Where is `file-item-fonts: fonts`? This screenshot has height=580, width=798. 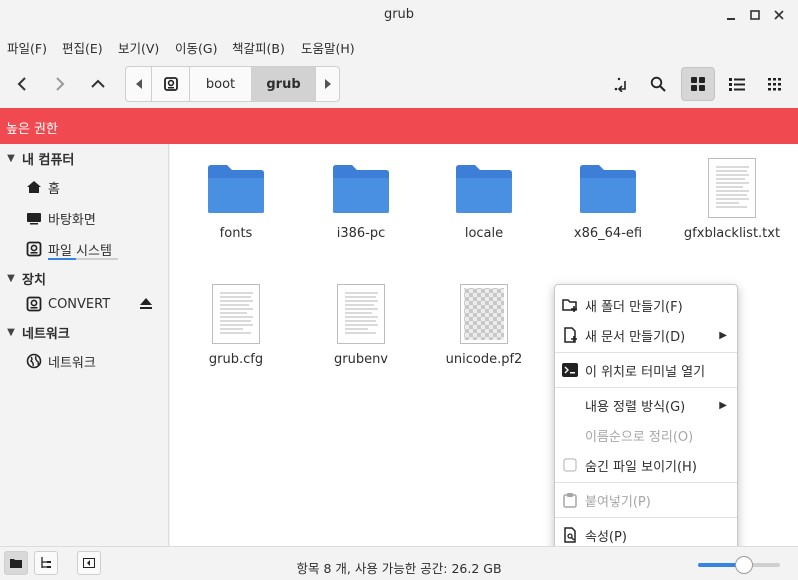
file-item-fonts: fonts is located at coordinates (236, 203).